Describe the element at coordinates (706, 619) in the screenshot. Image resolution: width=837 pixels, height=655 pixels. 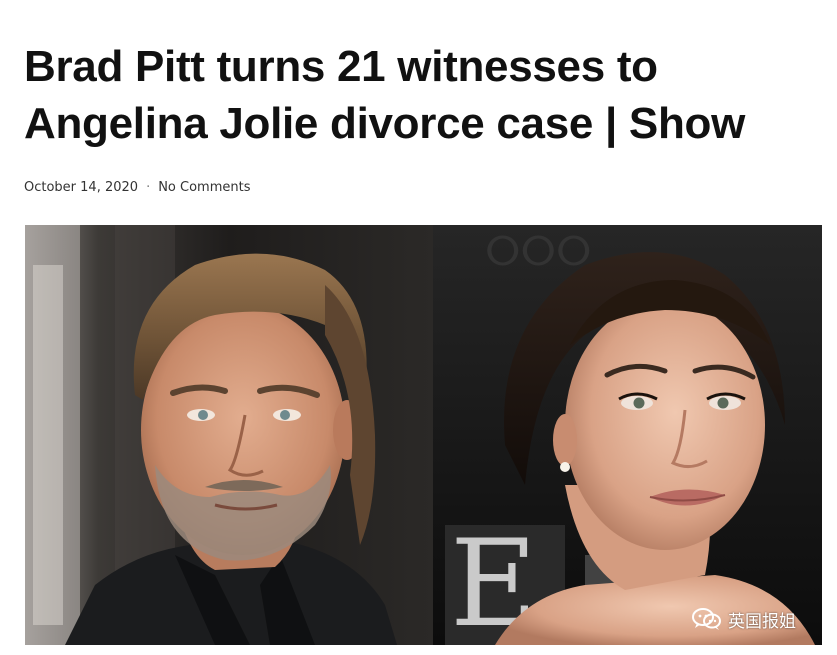
I see `wechat-icon` at that location.